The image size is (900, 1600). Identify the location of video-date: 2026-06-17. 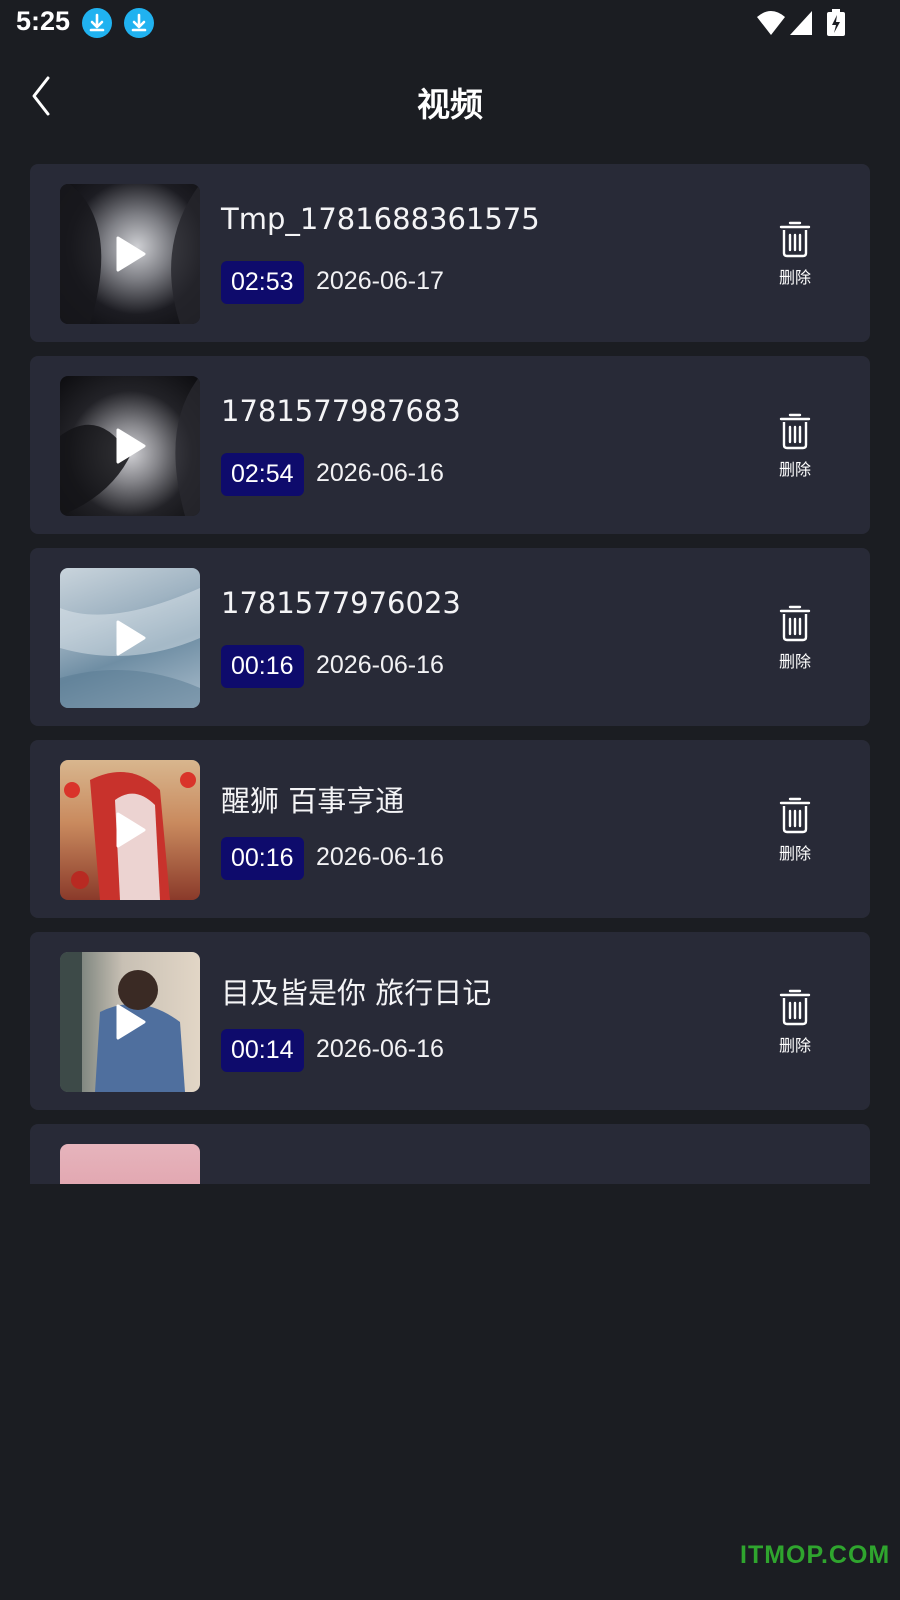
(380, 281).